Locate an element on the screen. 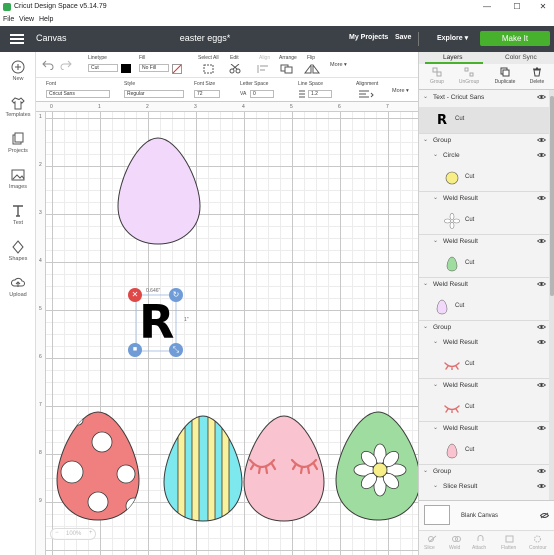 The image size is (554, 555). menu-help: Help is located at coordinates (46, 19).